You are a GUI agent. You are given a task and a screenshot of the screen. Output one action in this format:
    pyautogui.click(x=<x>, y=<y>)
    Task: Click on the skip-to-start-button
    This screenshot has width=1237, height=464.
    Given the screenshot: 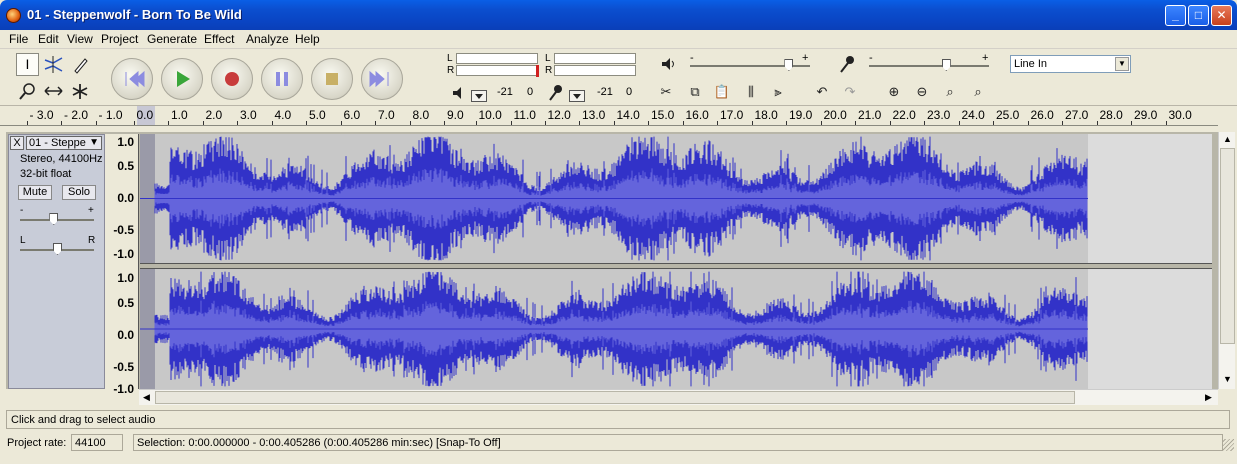 What is the action you would take?
    pyautogui.click(x=132, y=79)
    